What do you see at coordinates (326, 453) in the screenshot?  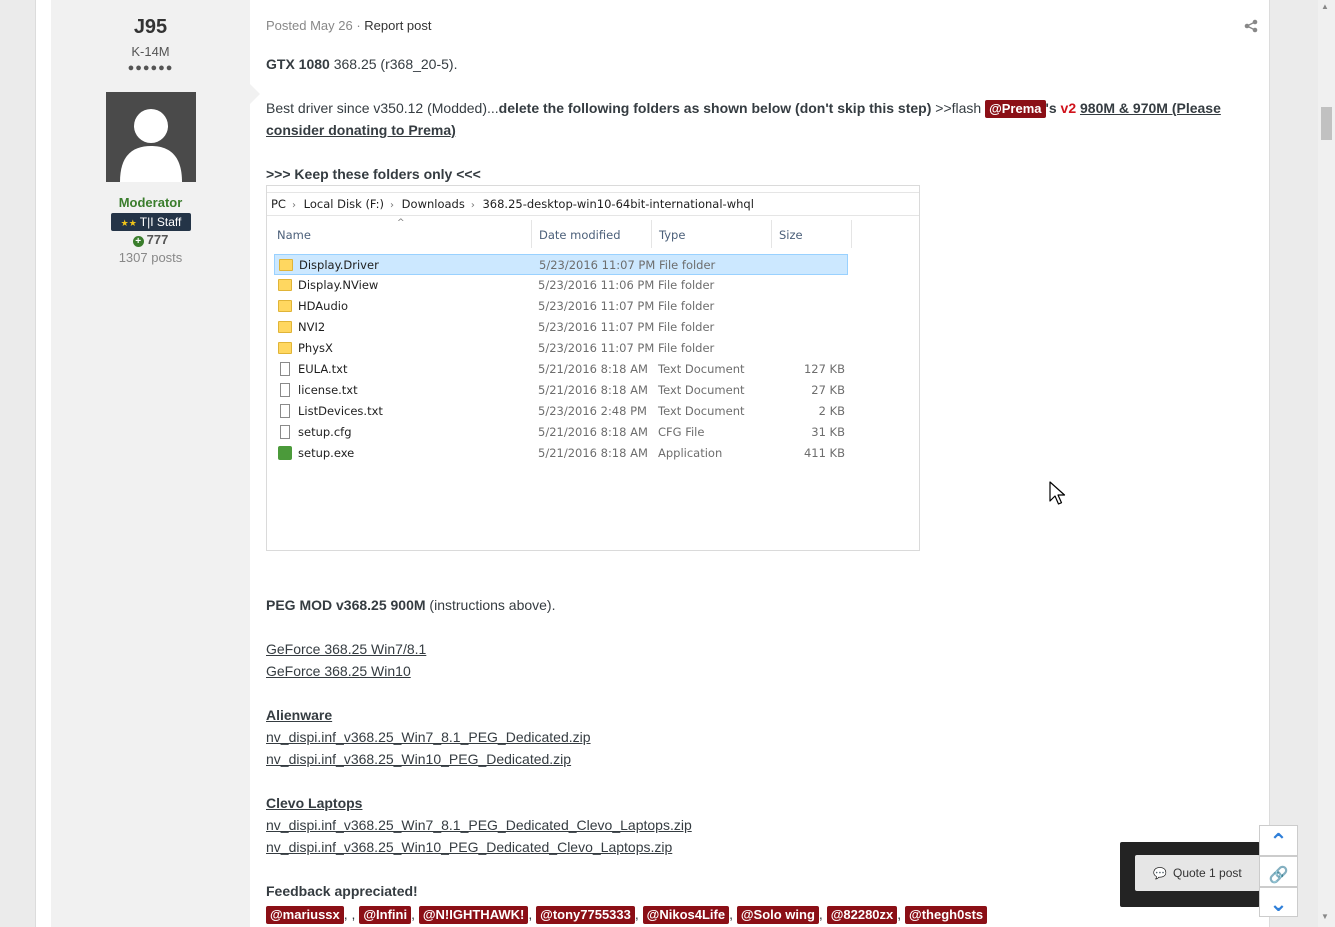 I see `file-name: setup.exe` at bounding box center [326, 453].